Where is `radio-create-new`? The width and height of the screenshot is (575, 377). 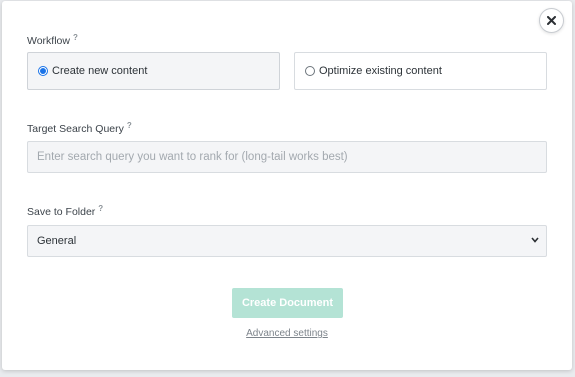 radio-create-new is located at coordinates (43, 71).